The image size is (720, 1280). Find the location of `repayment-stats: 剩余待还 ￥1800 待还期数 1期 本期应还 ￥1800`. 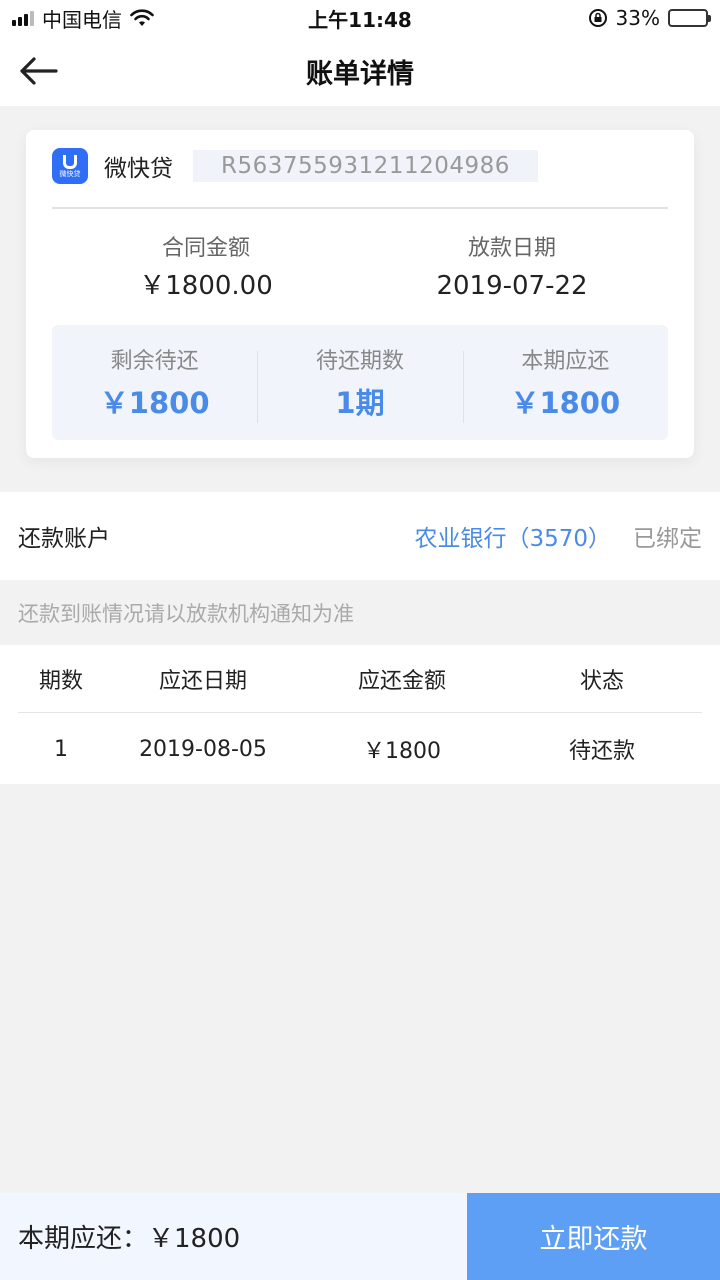

repayment-stats: 剩余待还 ￥1800 待还期数 1期 本期应还 ￥1800 is located at coordinates (360, 382).